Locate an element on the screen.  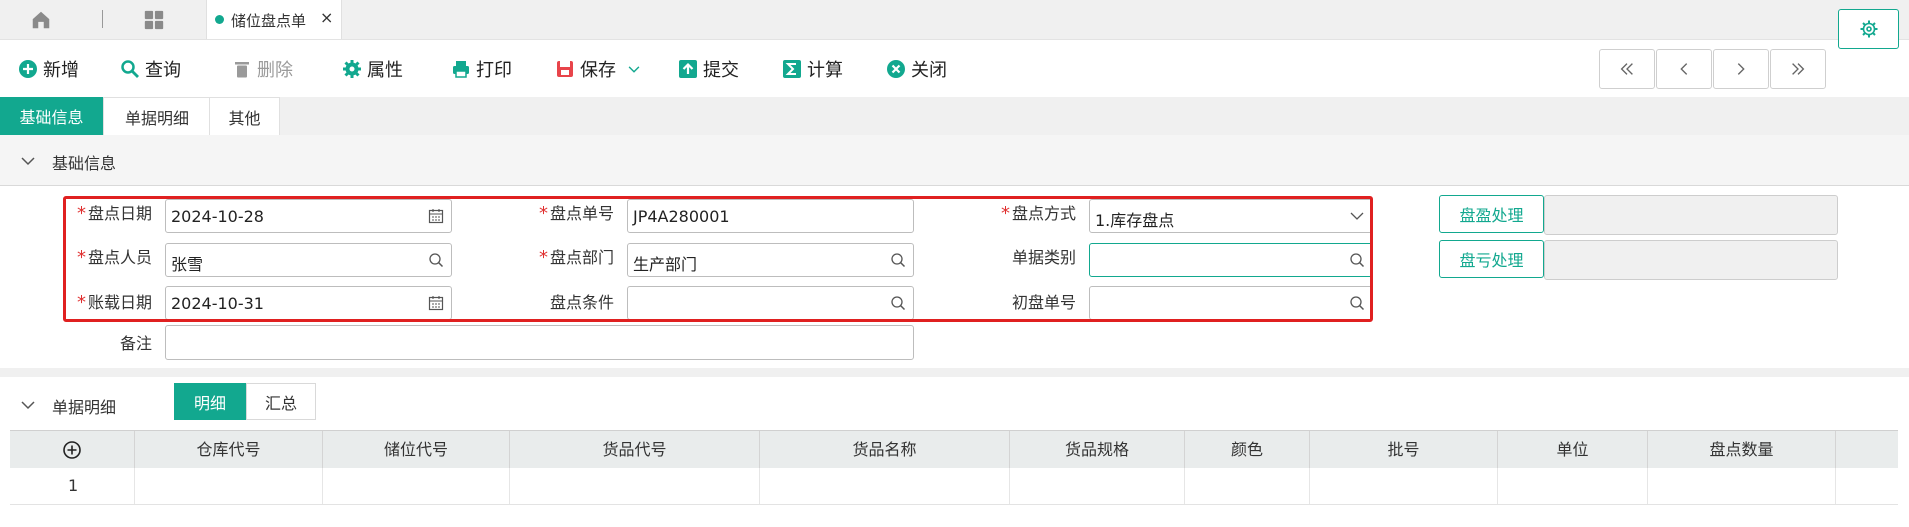
settings-button is located at coordinates (1868, 29).